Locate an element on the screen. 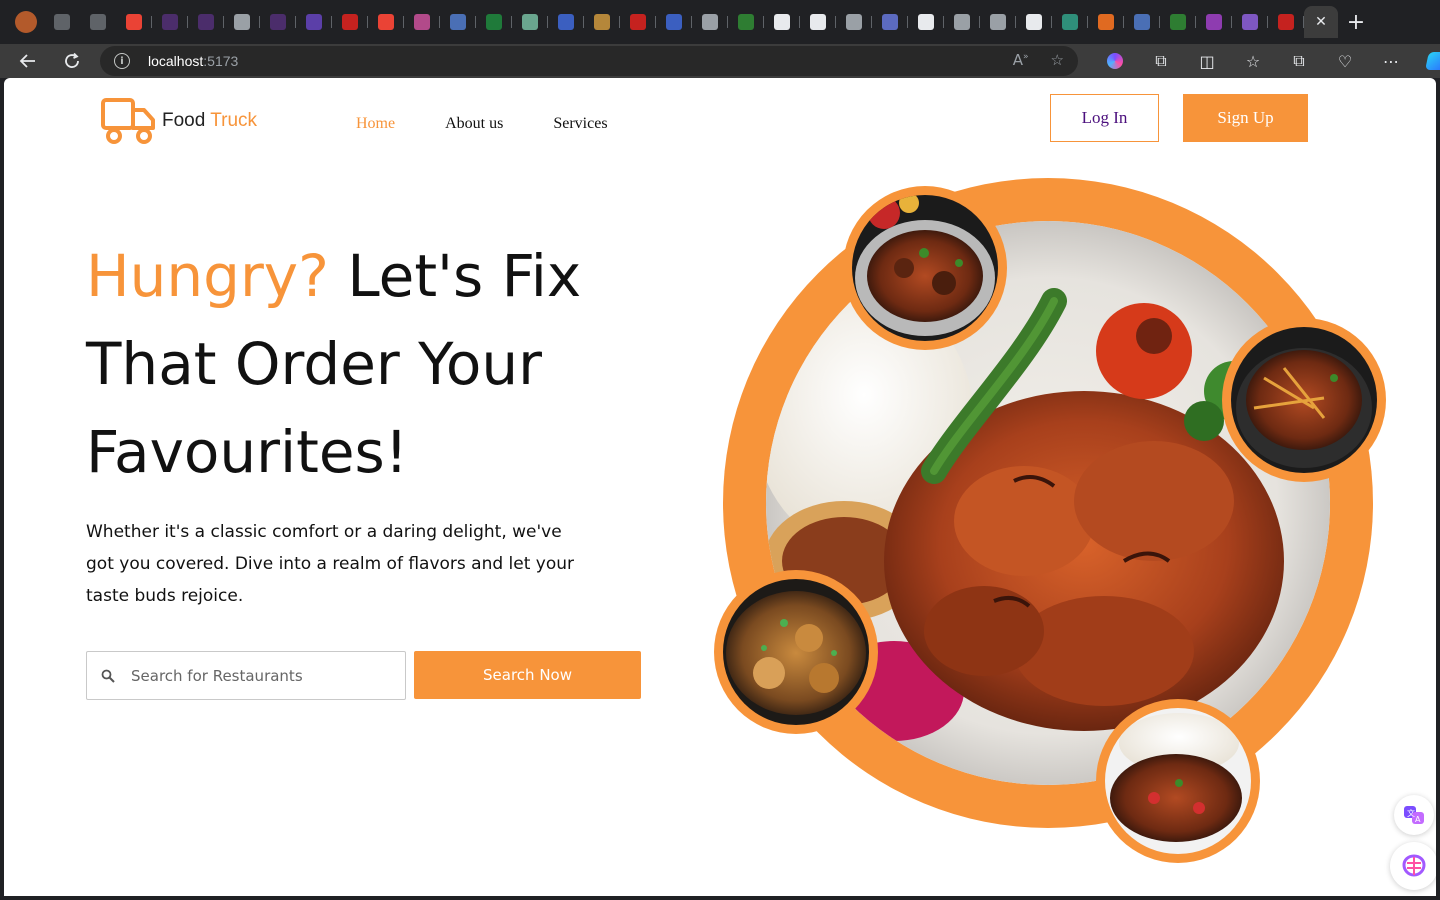 The image size is (1440, 900). tab-actions-icon is located at coordinates (98, 22).